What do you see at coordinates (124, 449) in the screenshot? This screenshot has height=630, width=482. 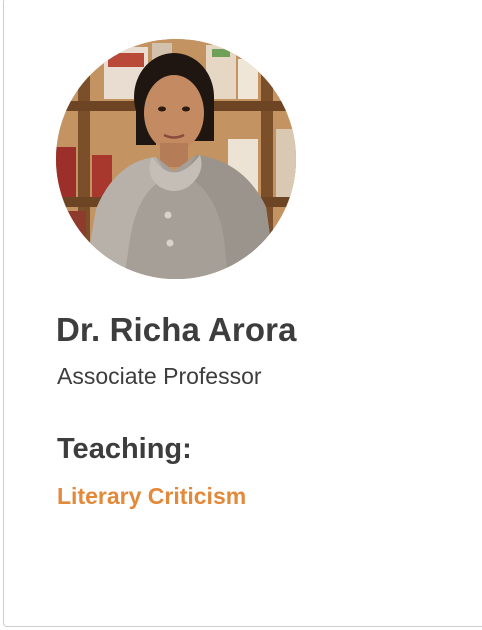 I see `teaching-heading: Teaching:` at bounding box center [124, 449].